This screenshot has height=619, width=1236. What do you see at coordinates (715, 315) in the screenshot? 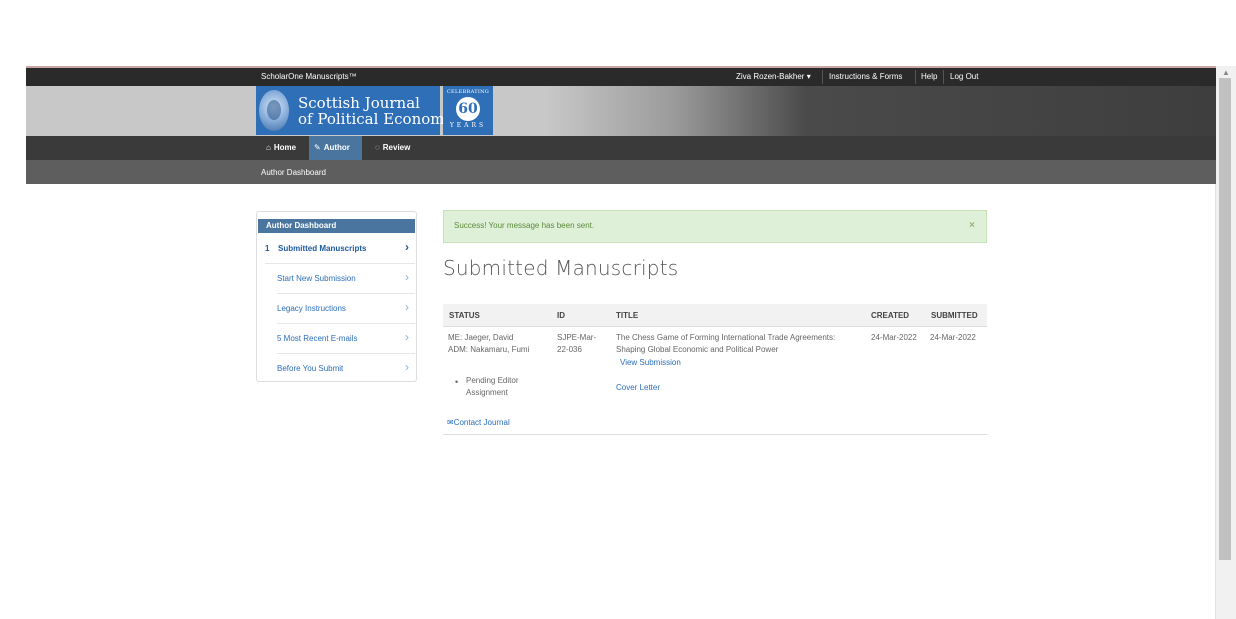
I see `table-header: STATUS ID TITLE CREATED SUBMITTED` at bounding box center [715, 315].